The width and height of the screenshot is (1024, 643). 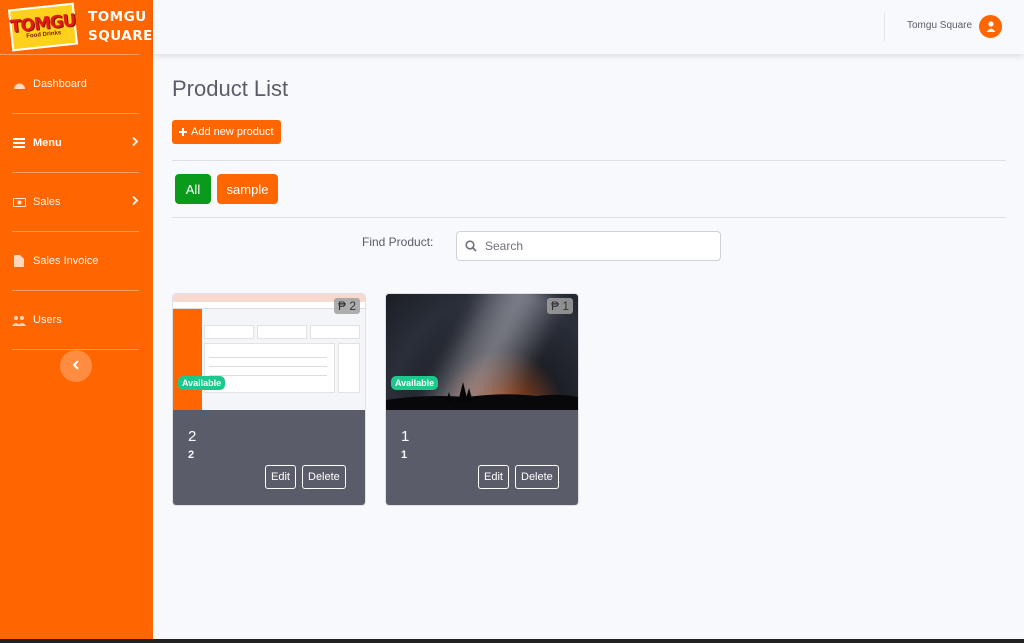 I want to click on page-title: Product List, so click(x=230, y=88).